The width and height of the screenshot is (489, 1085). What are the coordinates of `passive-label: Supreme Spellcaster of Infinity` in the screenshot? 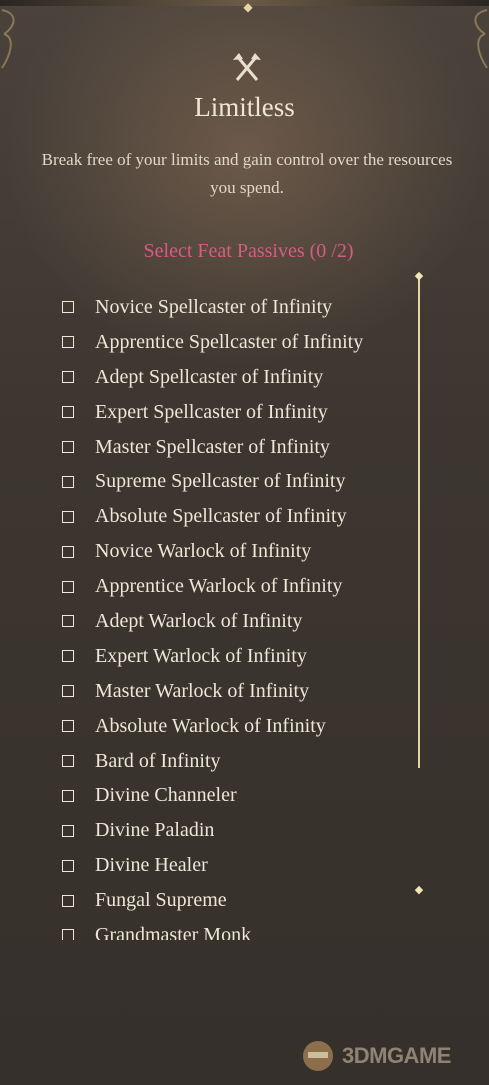 It's located at (220, 481).